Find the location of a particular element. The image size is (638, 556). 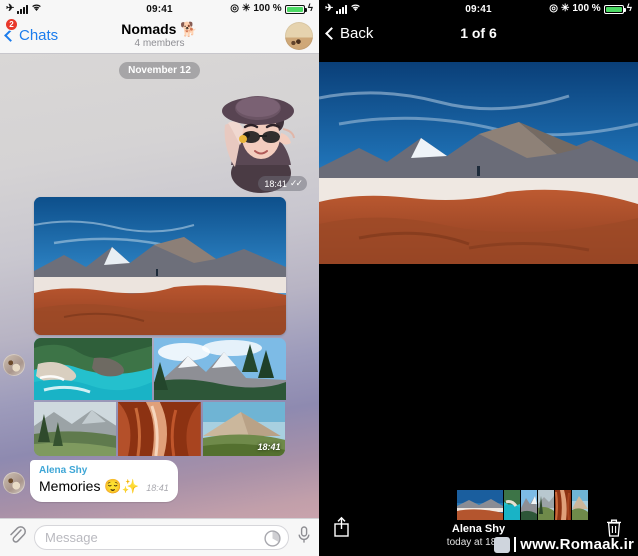

sticker-message: 18:41 ✓✓ is located at coordinates (159, 137).